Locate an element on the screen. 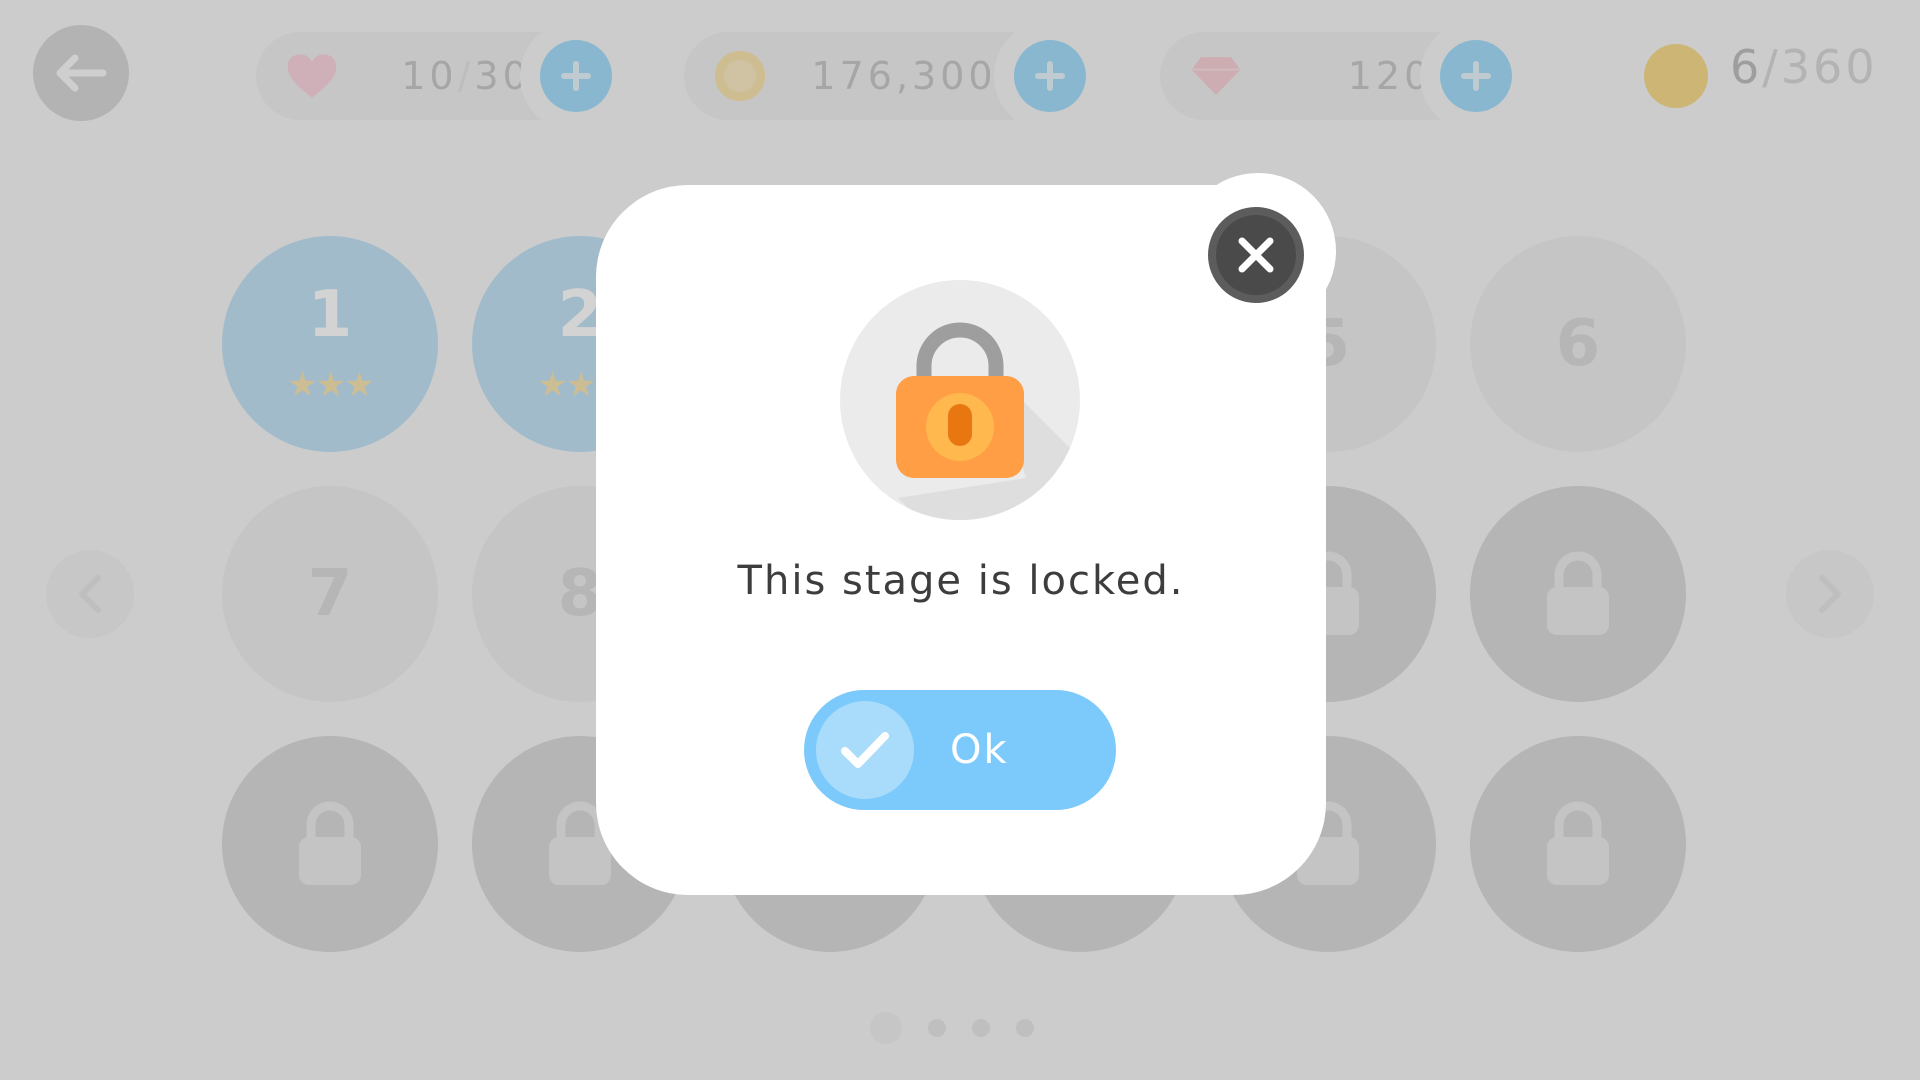  close-icon is located at coordinates (1256, 255).